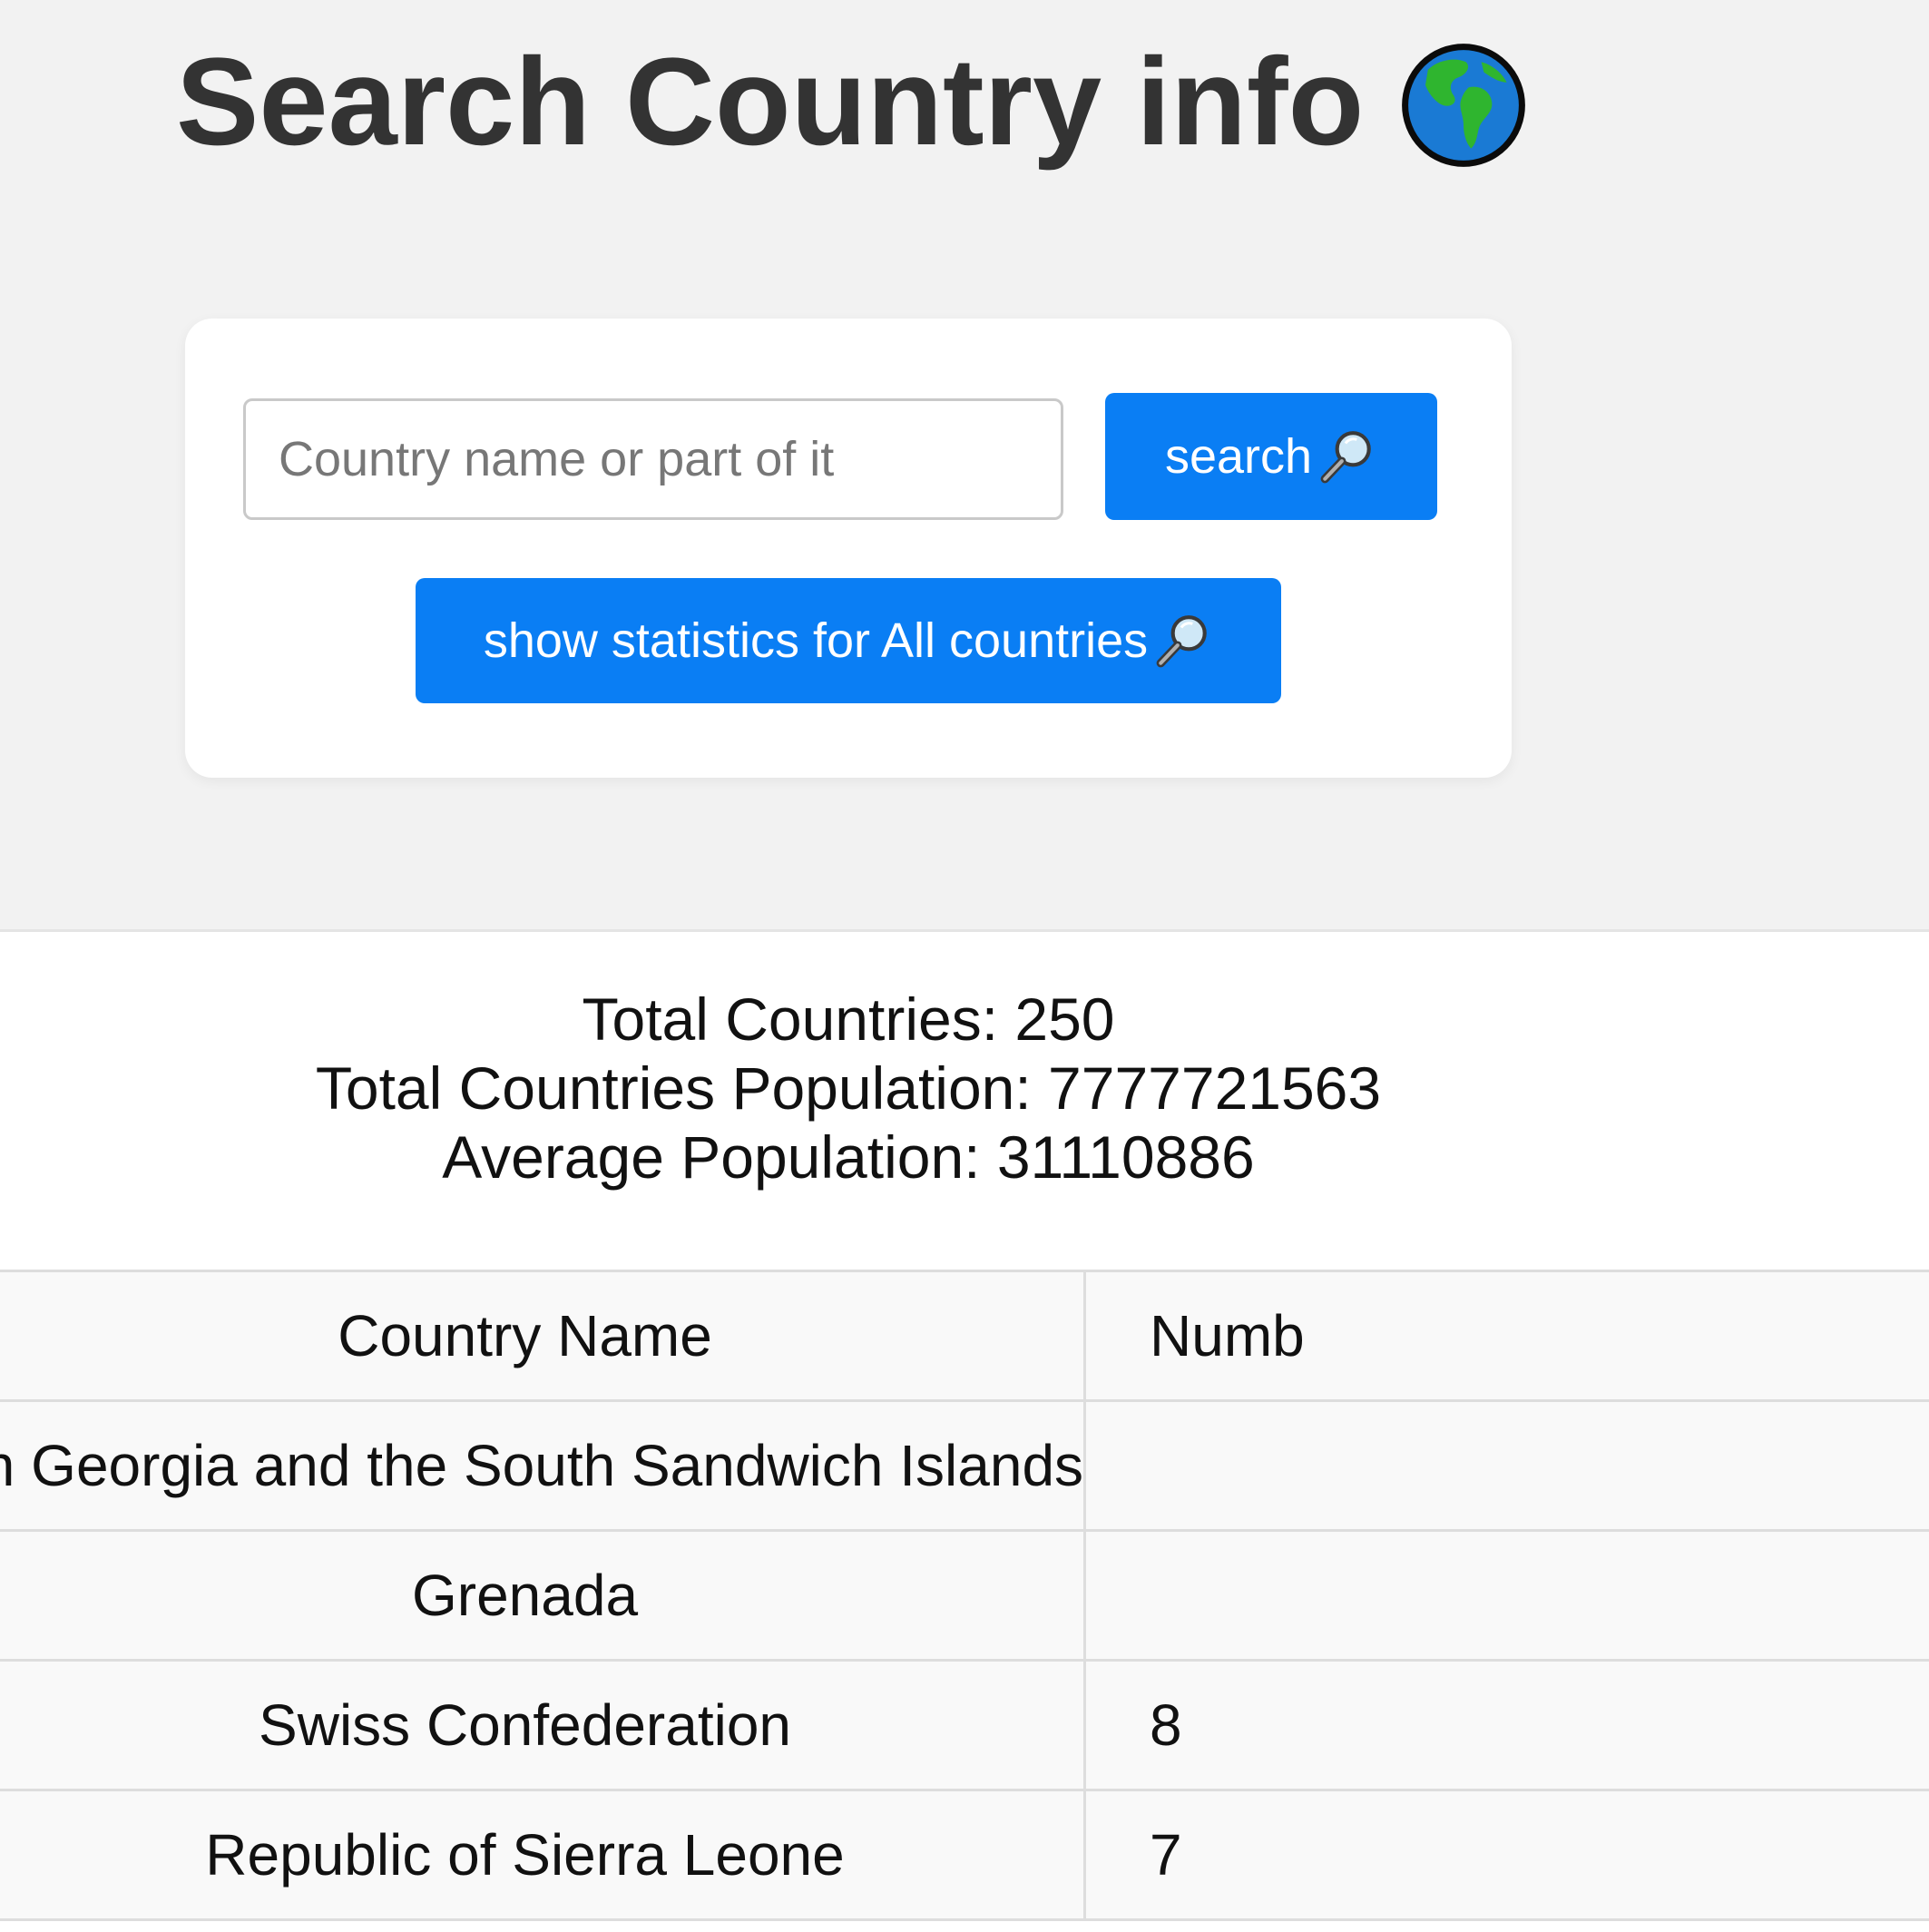  What do you see at coordinates (543, 1725) in the screenshot?
I see `country-name-cell: Swiss Confederation` at bounding box center [543, 1725].